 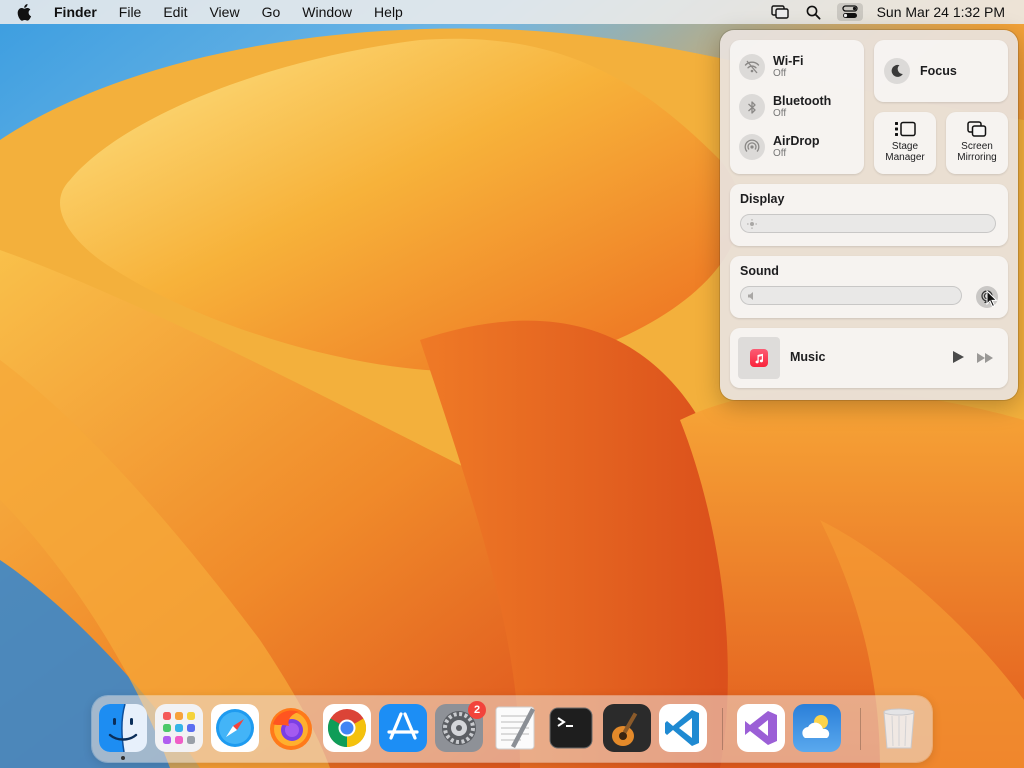 What do you see at coordinates (849, 12) in the screenshot?
I see `control-center-menubar-icon` at bounding box center [849, 12].